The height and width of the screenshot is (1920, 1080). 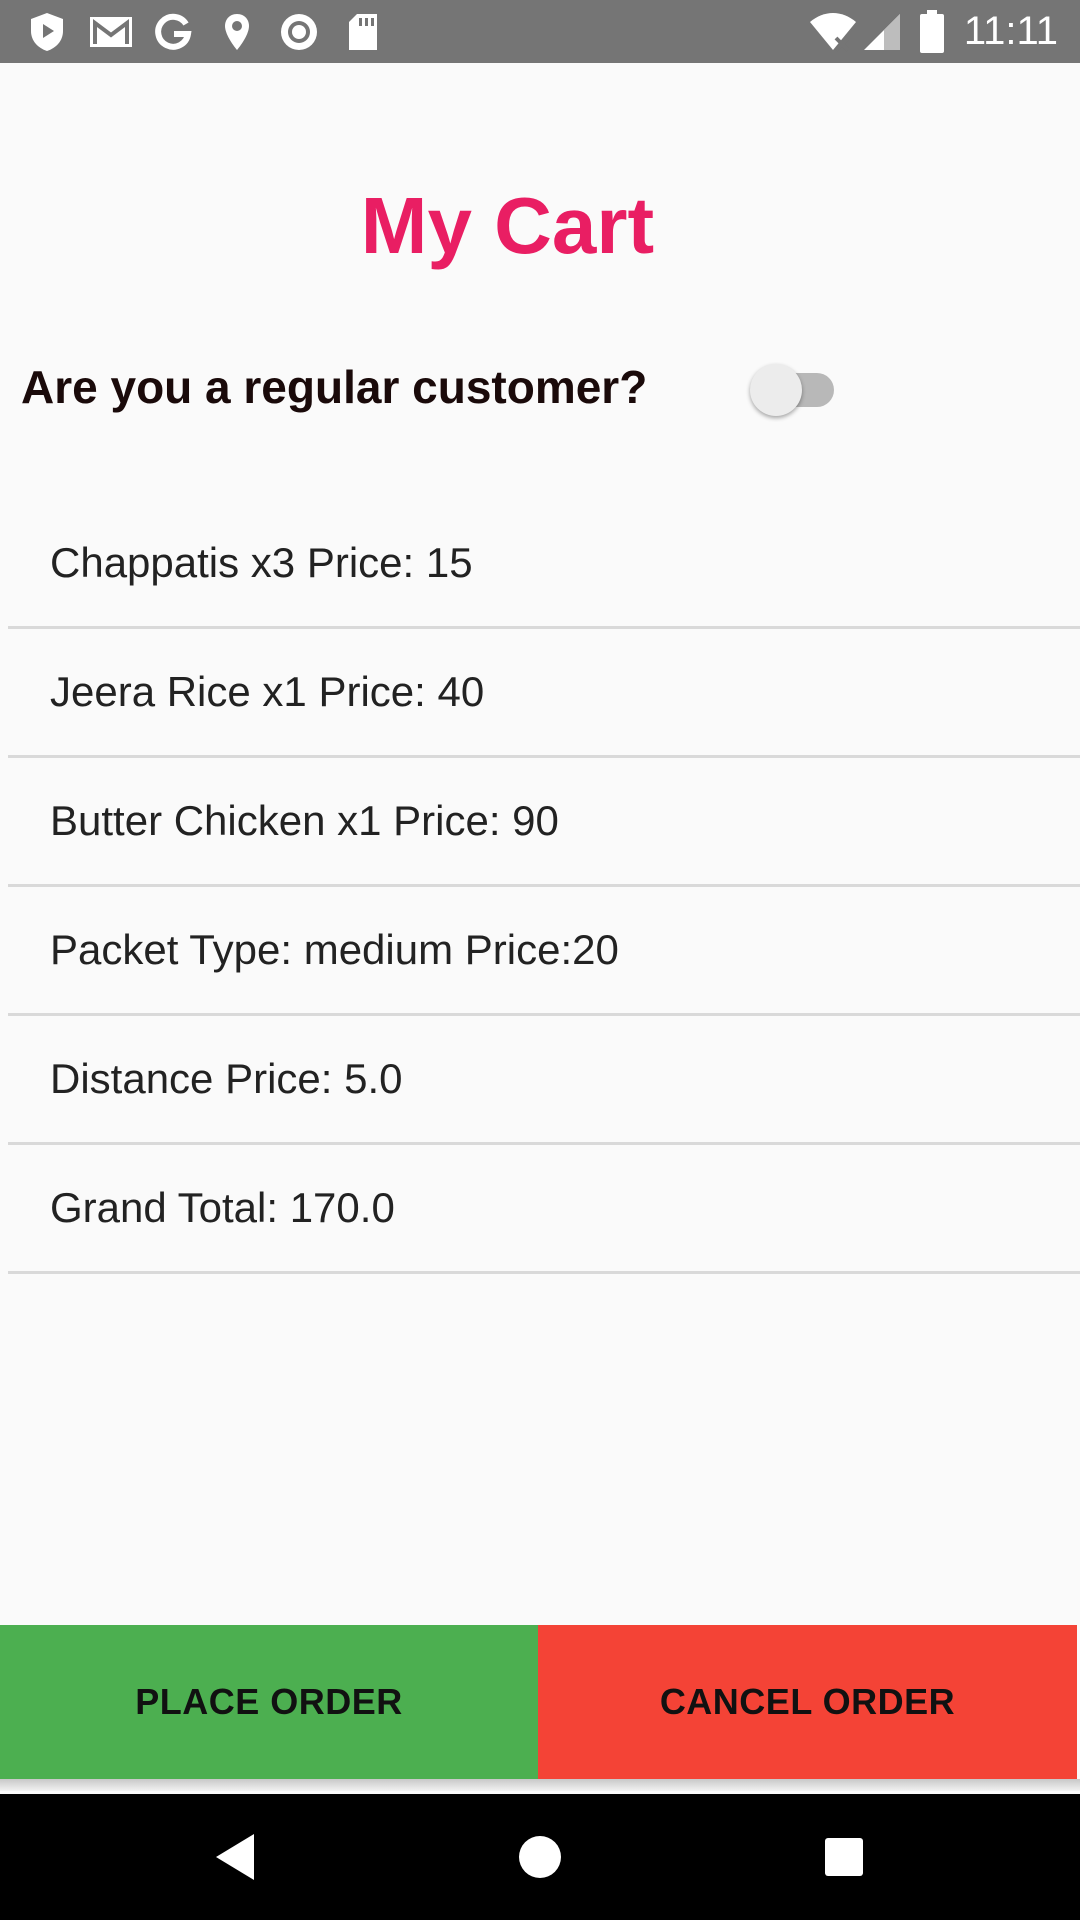 I want to click on home-icon, so click(x=540, y=1857).